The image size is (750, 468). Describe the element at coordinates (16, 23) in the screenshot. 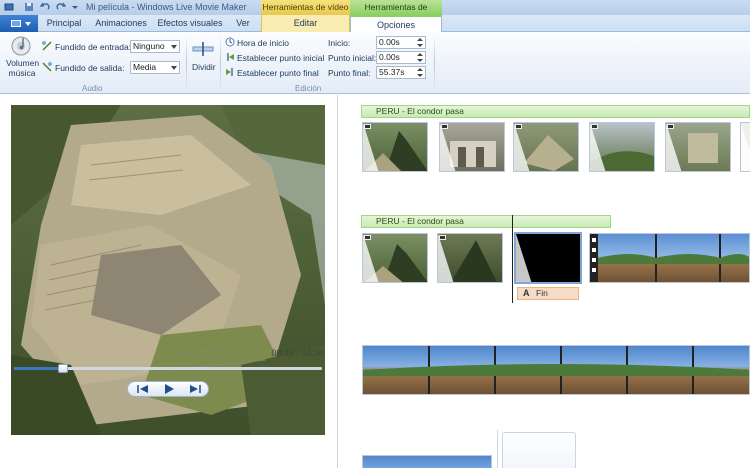

I see `app-menu-icon` at that location.